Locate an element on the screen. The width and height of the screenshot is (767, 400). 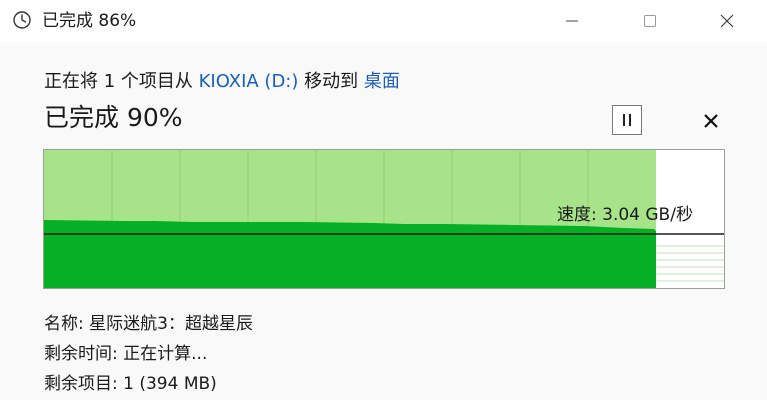
operation-prefix: 正在将 1 个项目从 is located at coordinates (121, 81).